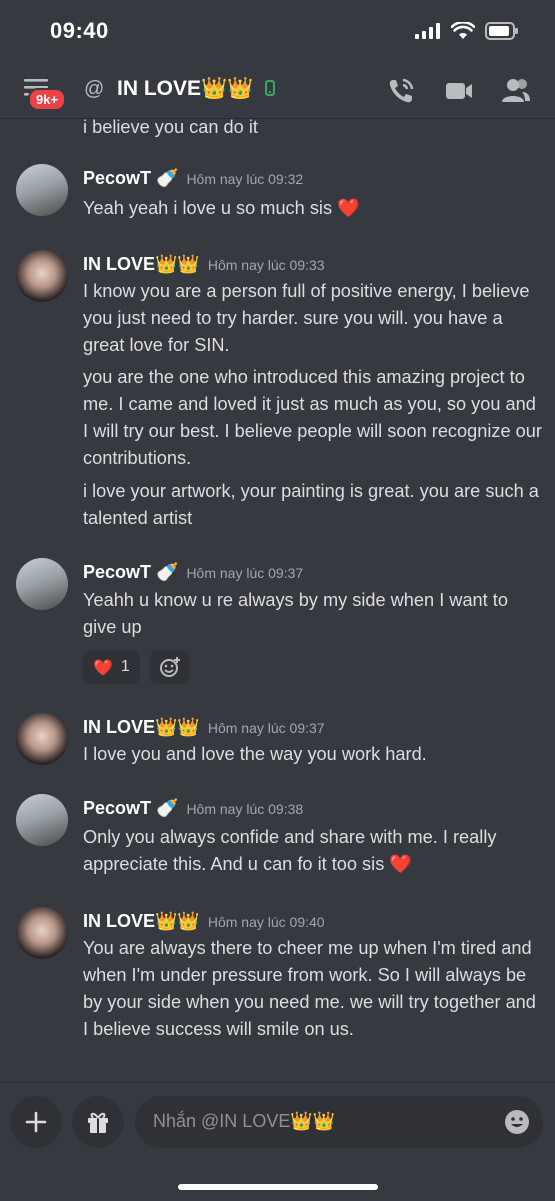 This screenshot has height=1201, width=555. I want to click on attach-button, so click(36, 1122).